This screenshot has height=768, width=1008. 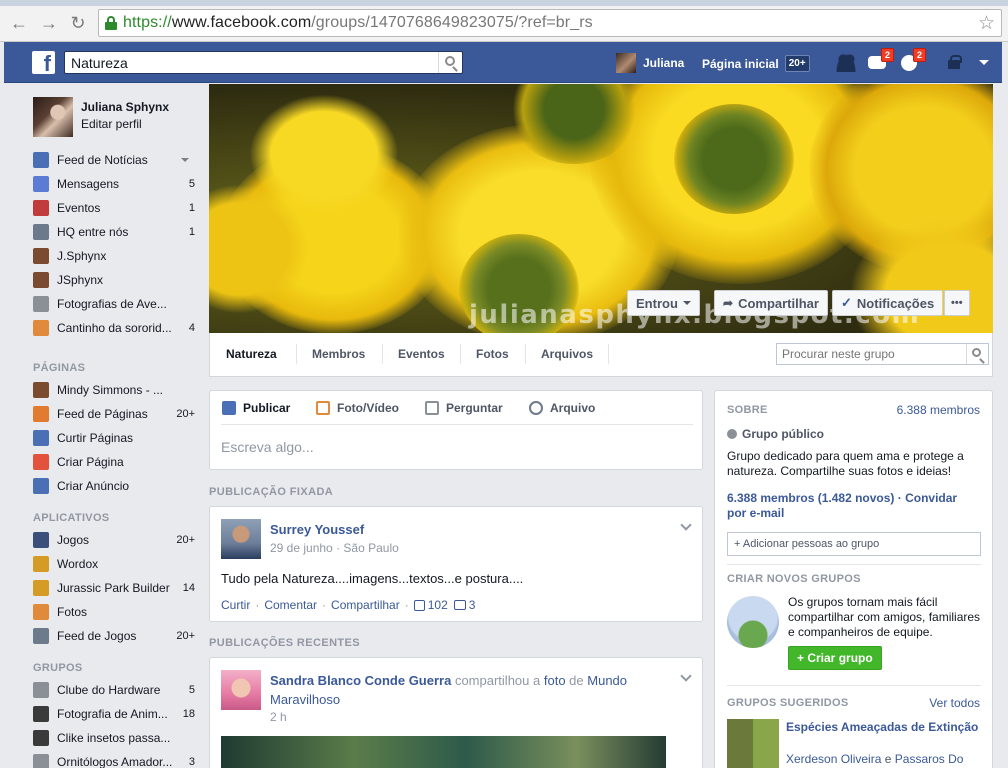 I want to click on joined-button: Entrou, so click(x=663, y=303).